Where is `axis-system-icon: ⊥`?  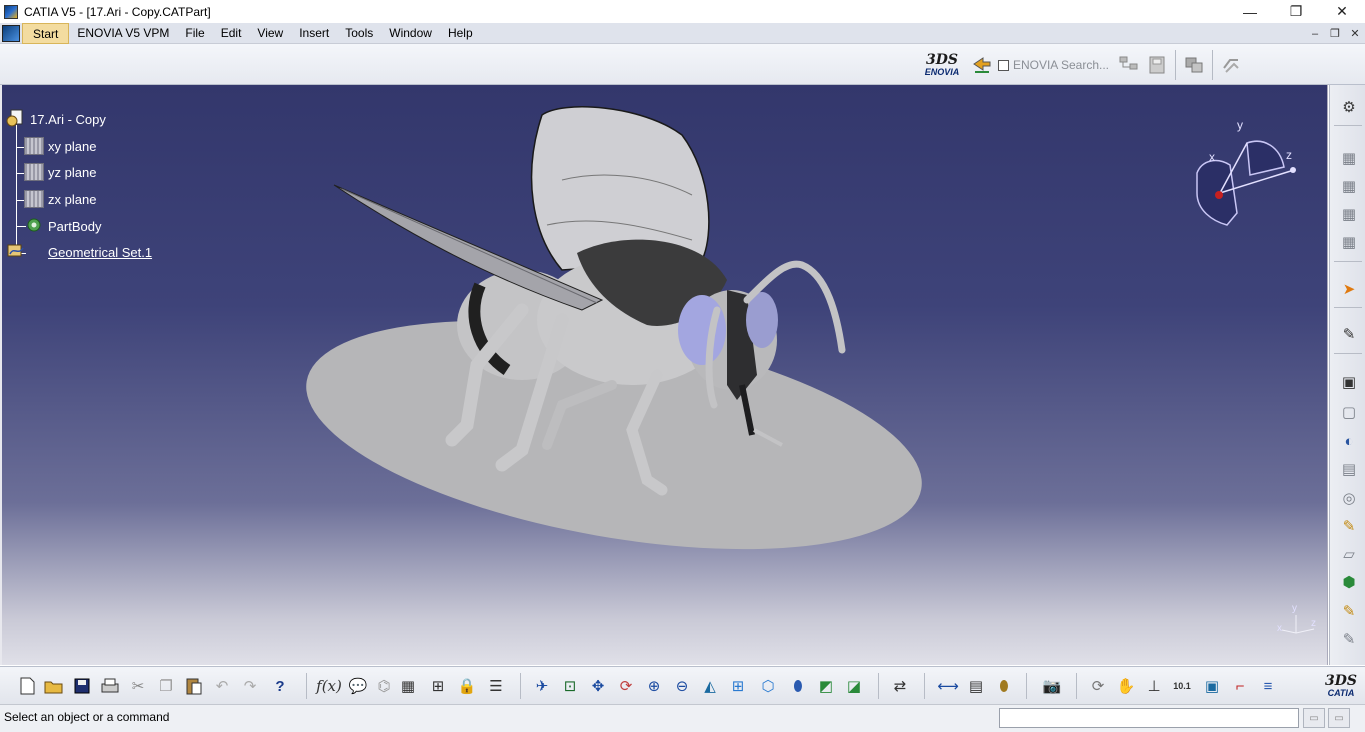
axis-system-icon: ⊥ is located at coordinates (1154, 686).